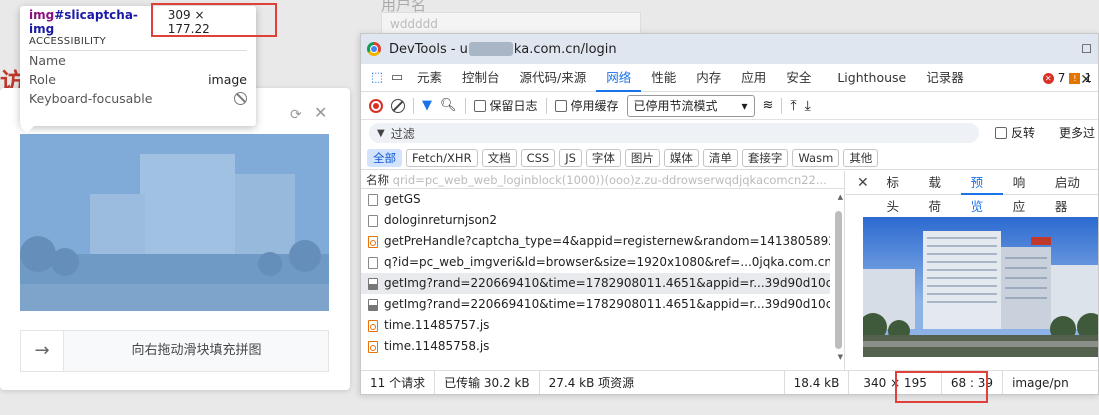  I want to click on chip-socket: 套接字, so click(765, 157).